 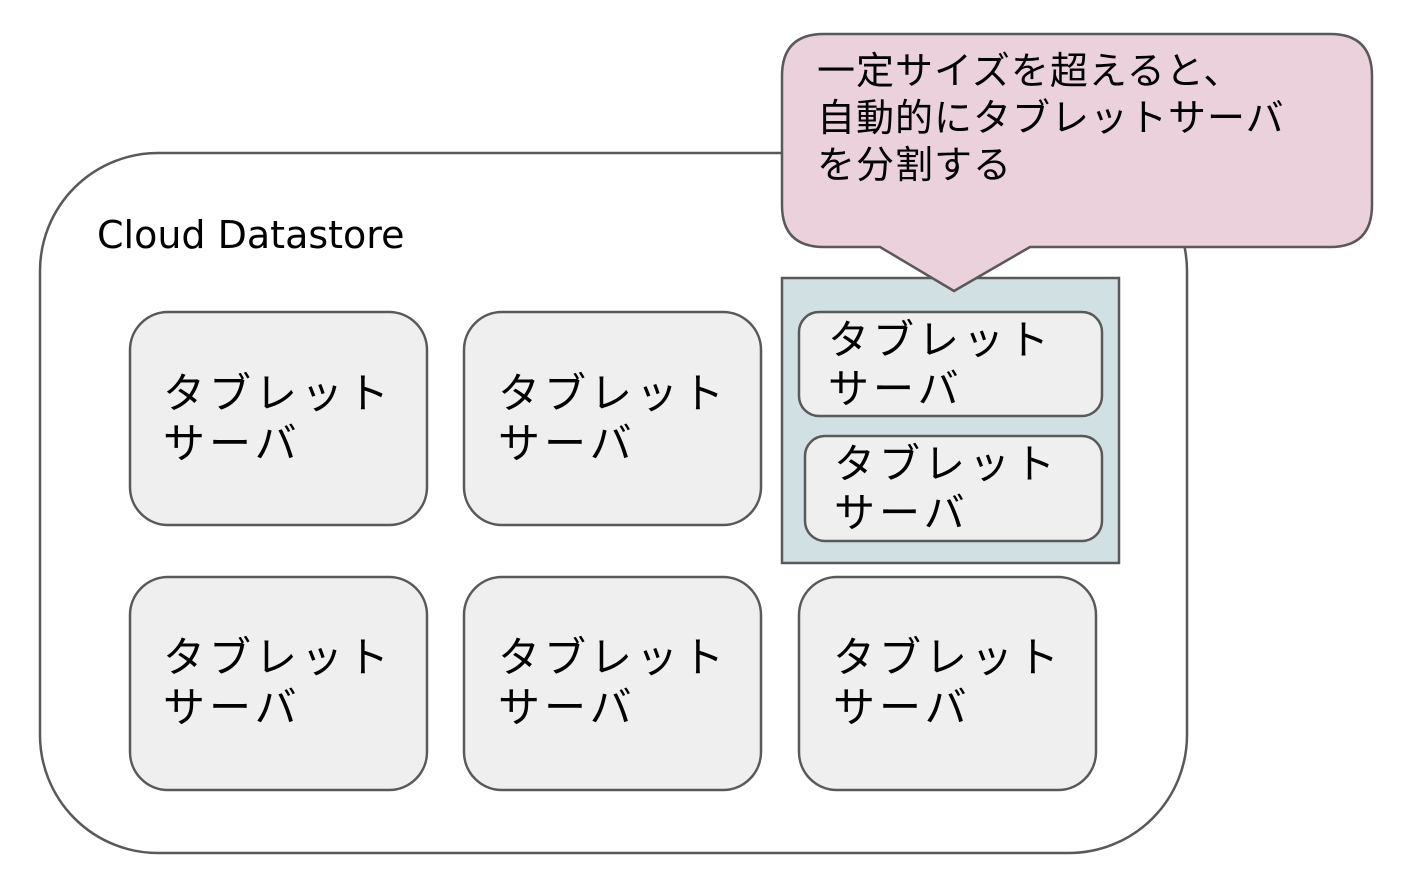 What do you see at coordinates (914, 165) in the screenshot?
I see `callout-text-line3: を分割する` at bounding box center [914, 165].